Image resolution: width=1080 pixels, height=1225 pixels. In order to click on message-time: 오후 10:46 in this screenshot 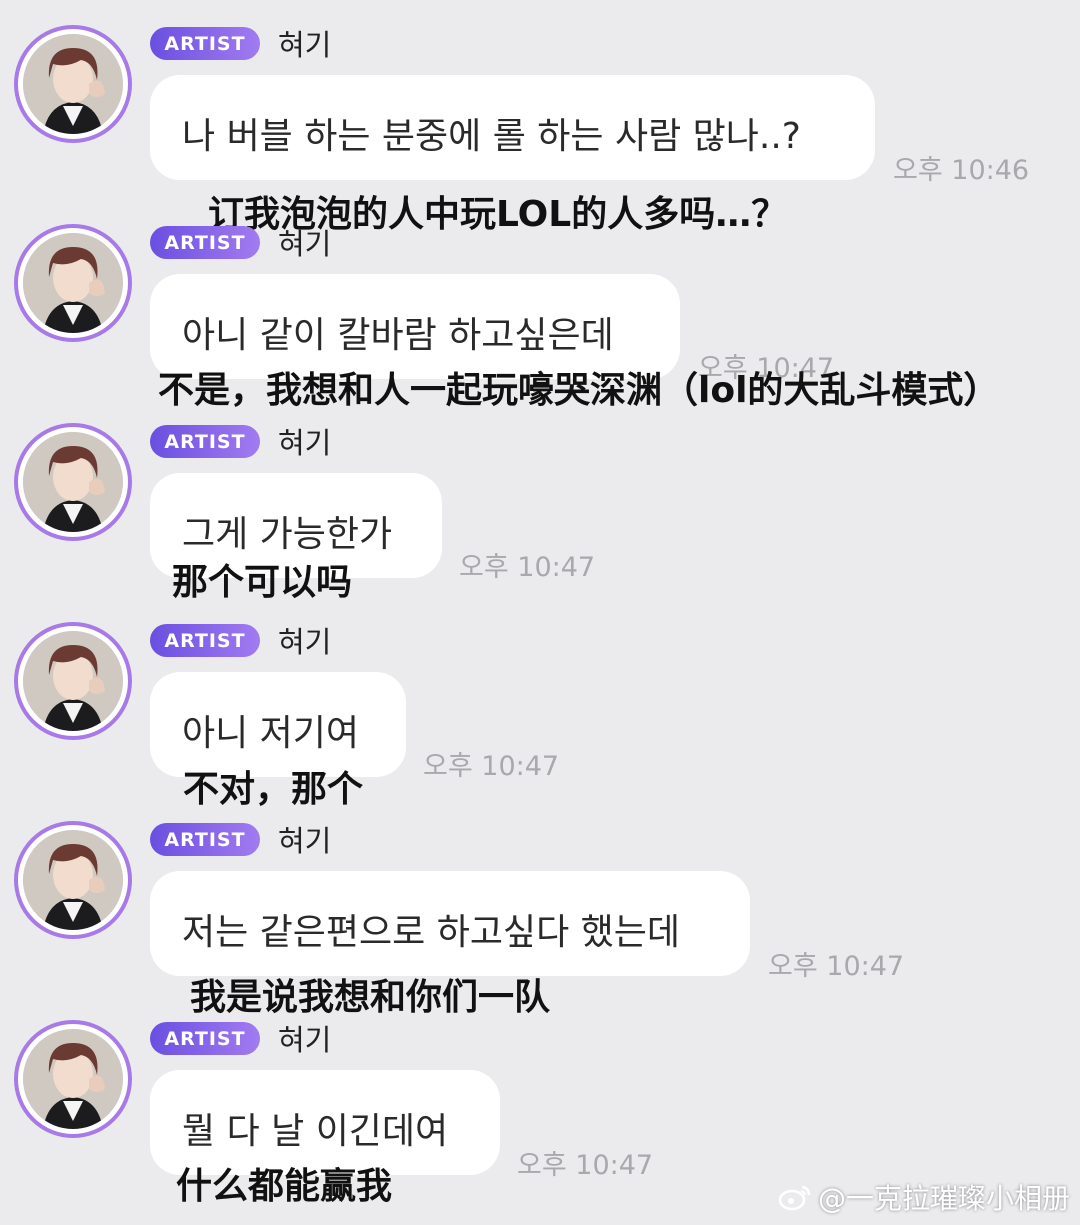, I will do `click(961, 170)`.